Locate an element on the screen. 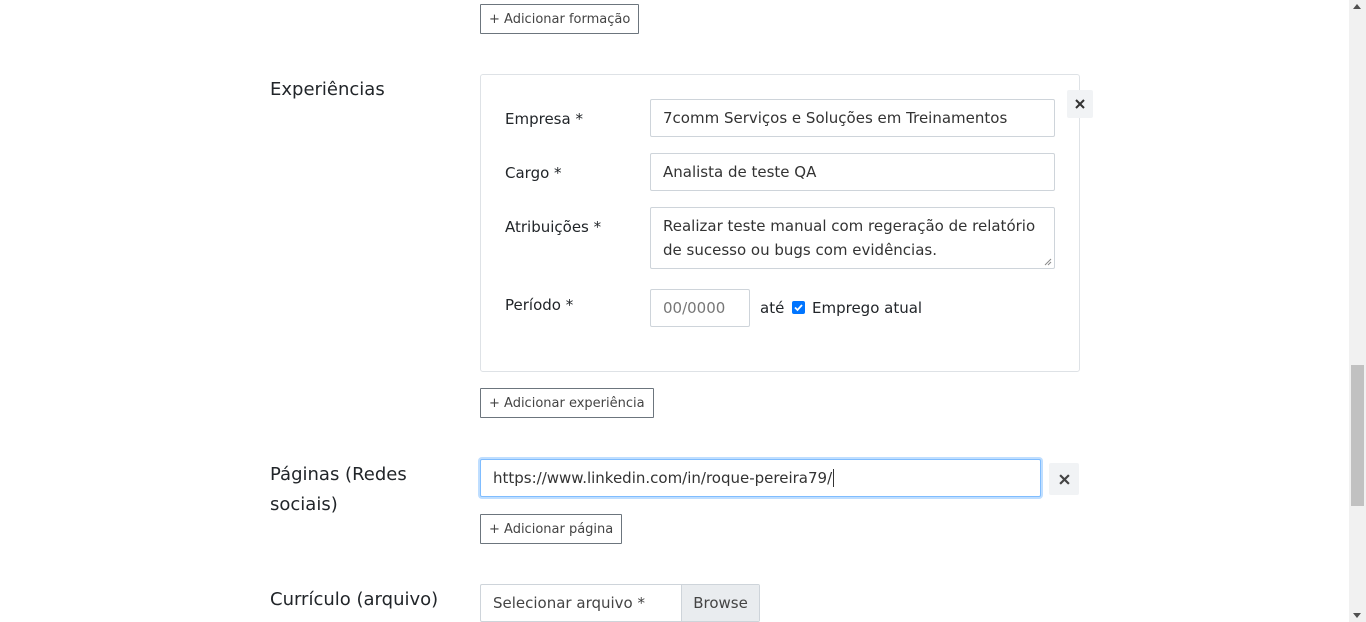  file-placeholder: Selecionar arquivo * is located at coordinates (581, 603).